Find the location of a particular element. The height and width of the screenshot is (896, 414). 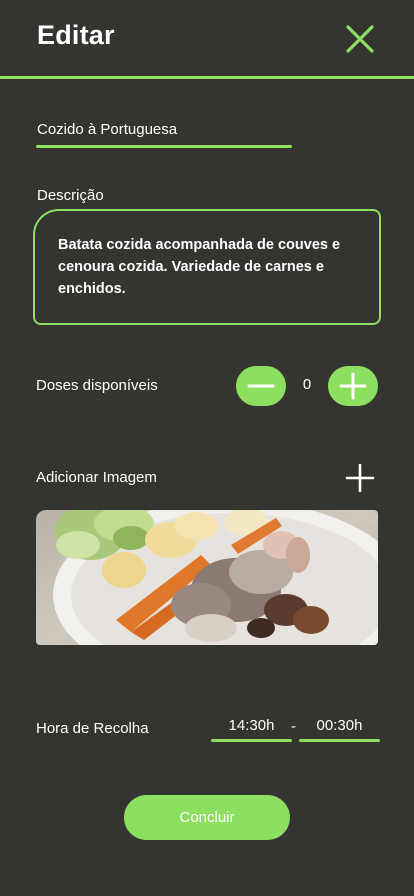

increase-doses-button is located at coordinates (353, 386).